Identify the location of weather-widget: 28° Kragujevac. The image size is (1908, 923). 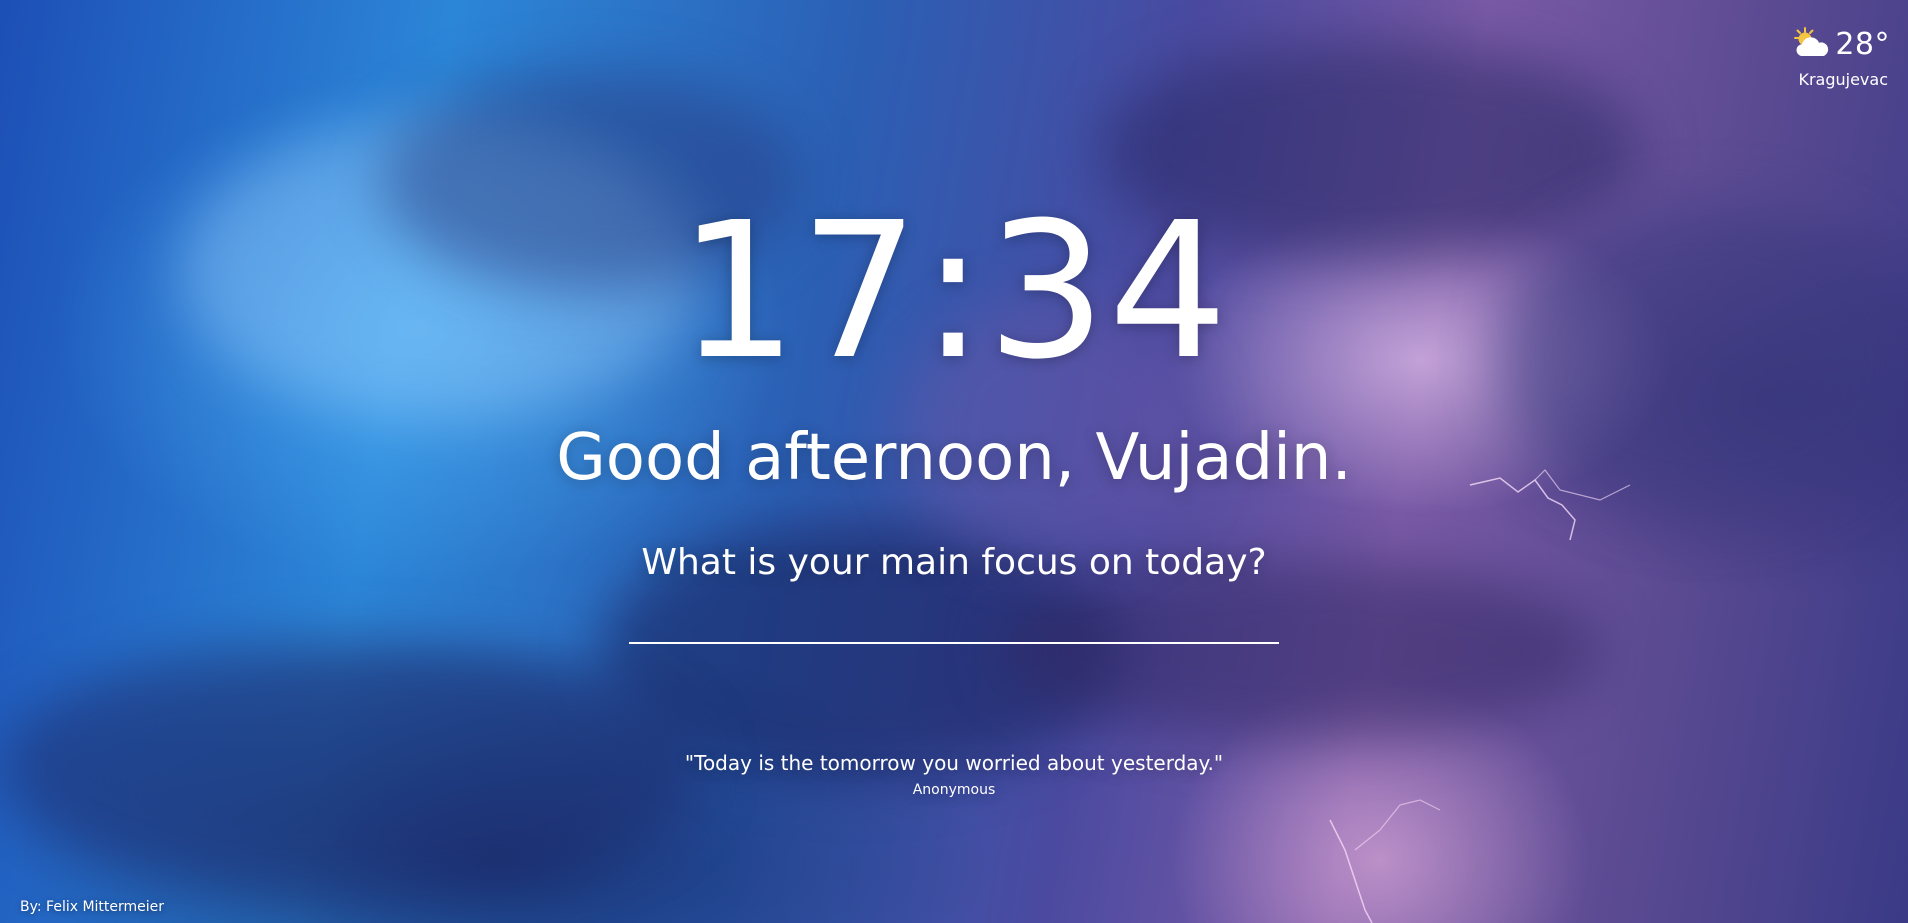
(1839, 57).